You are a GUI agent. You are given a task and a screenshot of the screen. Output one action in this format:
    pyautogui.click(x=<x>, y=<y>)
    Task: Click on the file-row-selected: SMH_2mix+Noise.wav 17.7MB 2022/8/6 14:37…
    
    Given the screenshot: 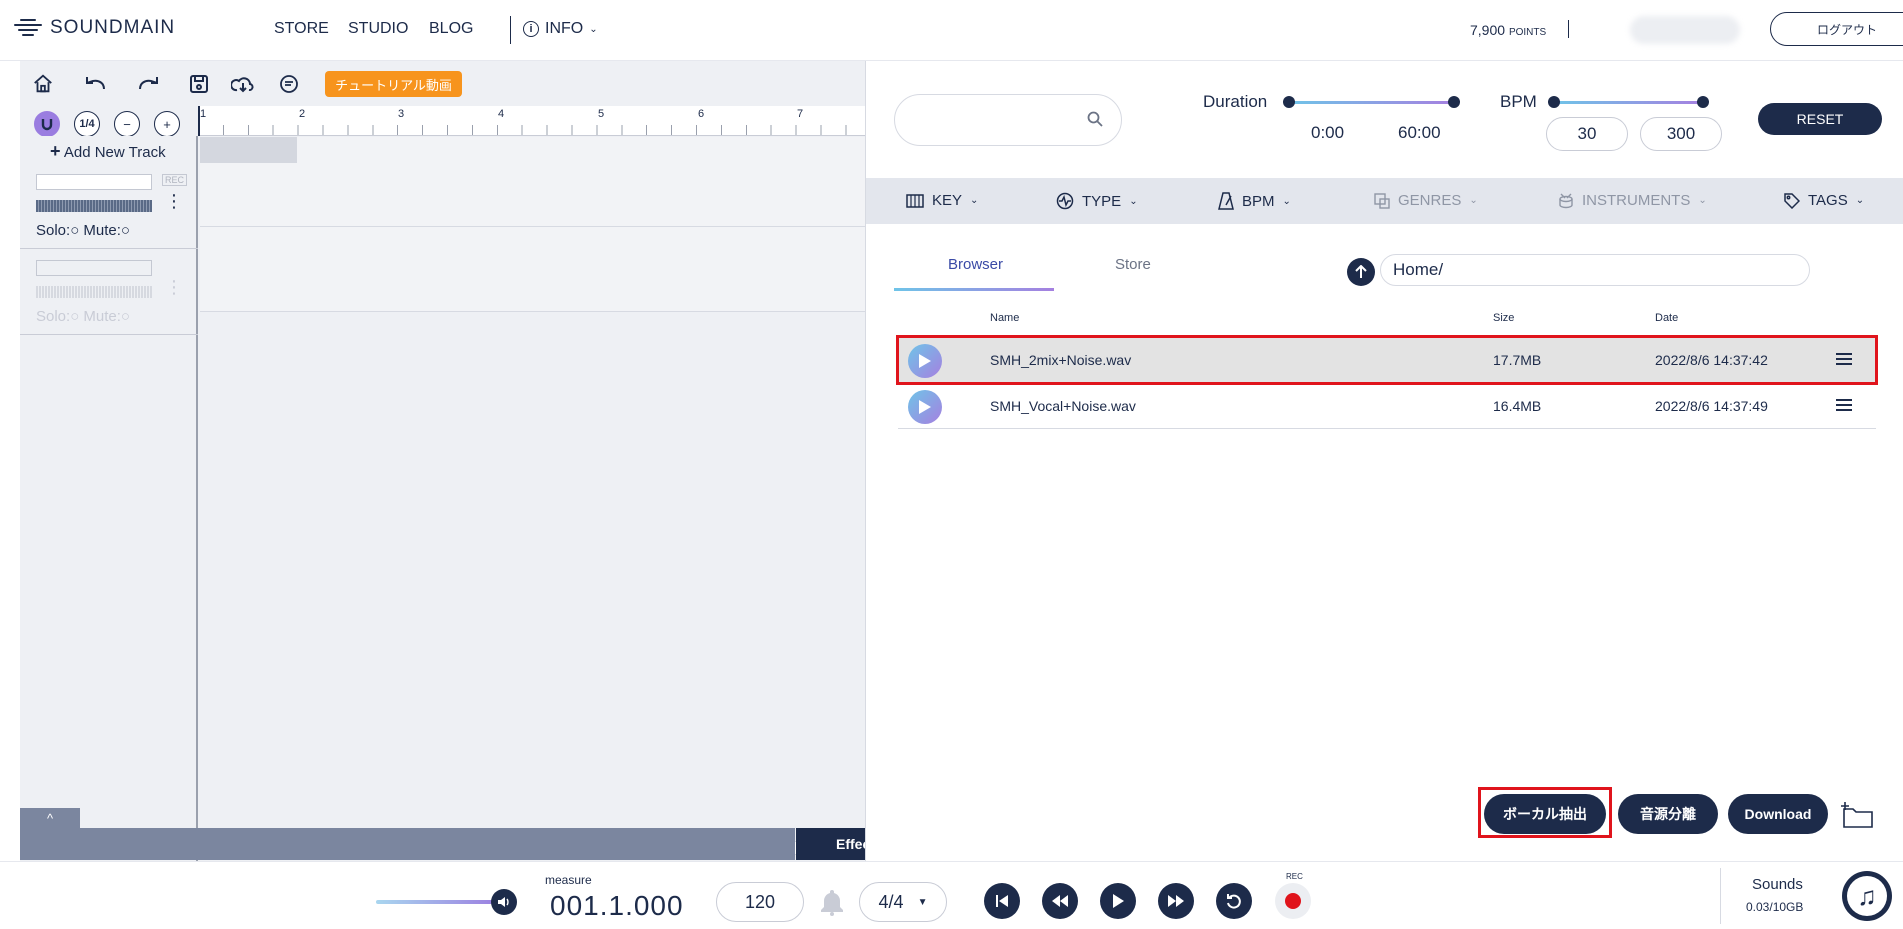 What is the action you would take?
    pyautogui.click(x=1387, y=360)
    